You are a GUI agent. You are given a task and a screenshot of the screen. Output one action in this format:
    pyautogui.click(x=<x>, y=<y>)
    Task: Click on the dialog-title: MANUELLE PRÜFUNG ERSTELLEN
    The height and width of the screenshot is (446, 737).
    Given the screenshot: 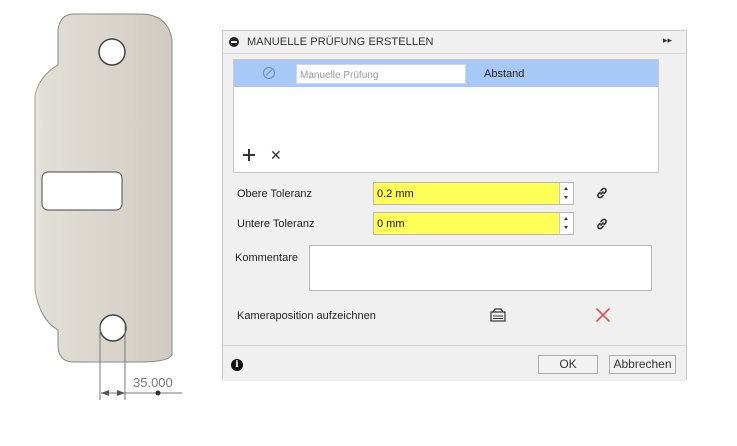 What is the action you would take?
    pyautogui.click(x=340, y=42)
    